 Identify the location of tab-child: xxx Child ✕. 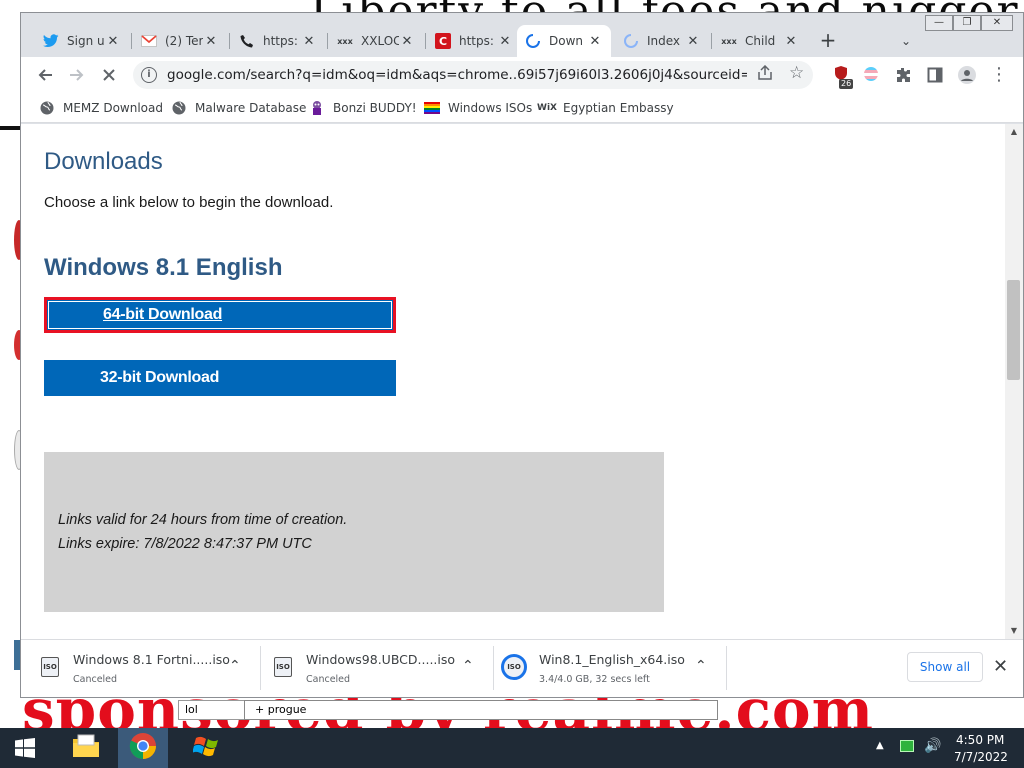
(760, 41).